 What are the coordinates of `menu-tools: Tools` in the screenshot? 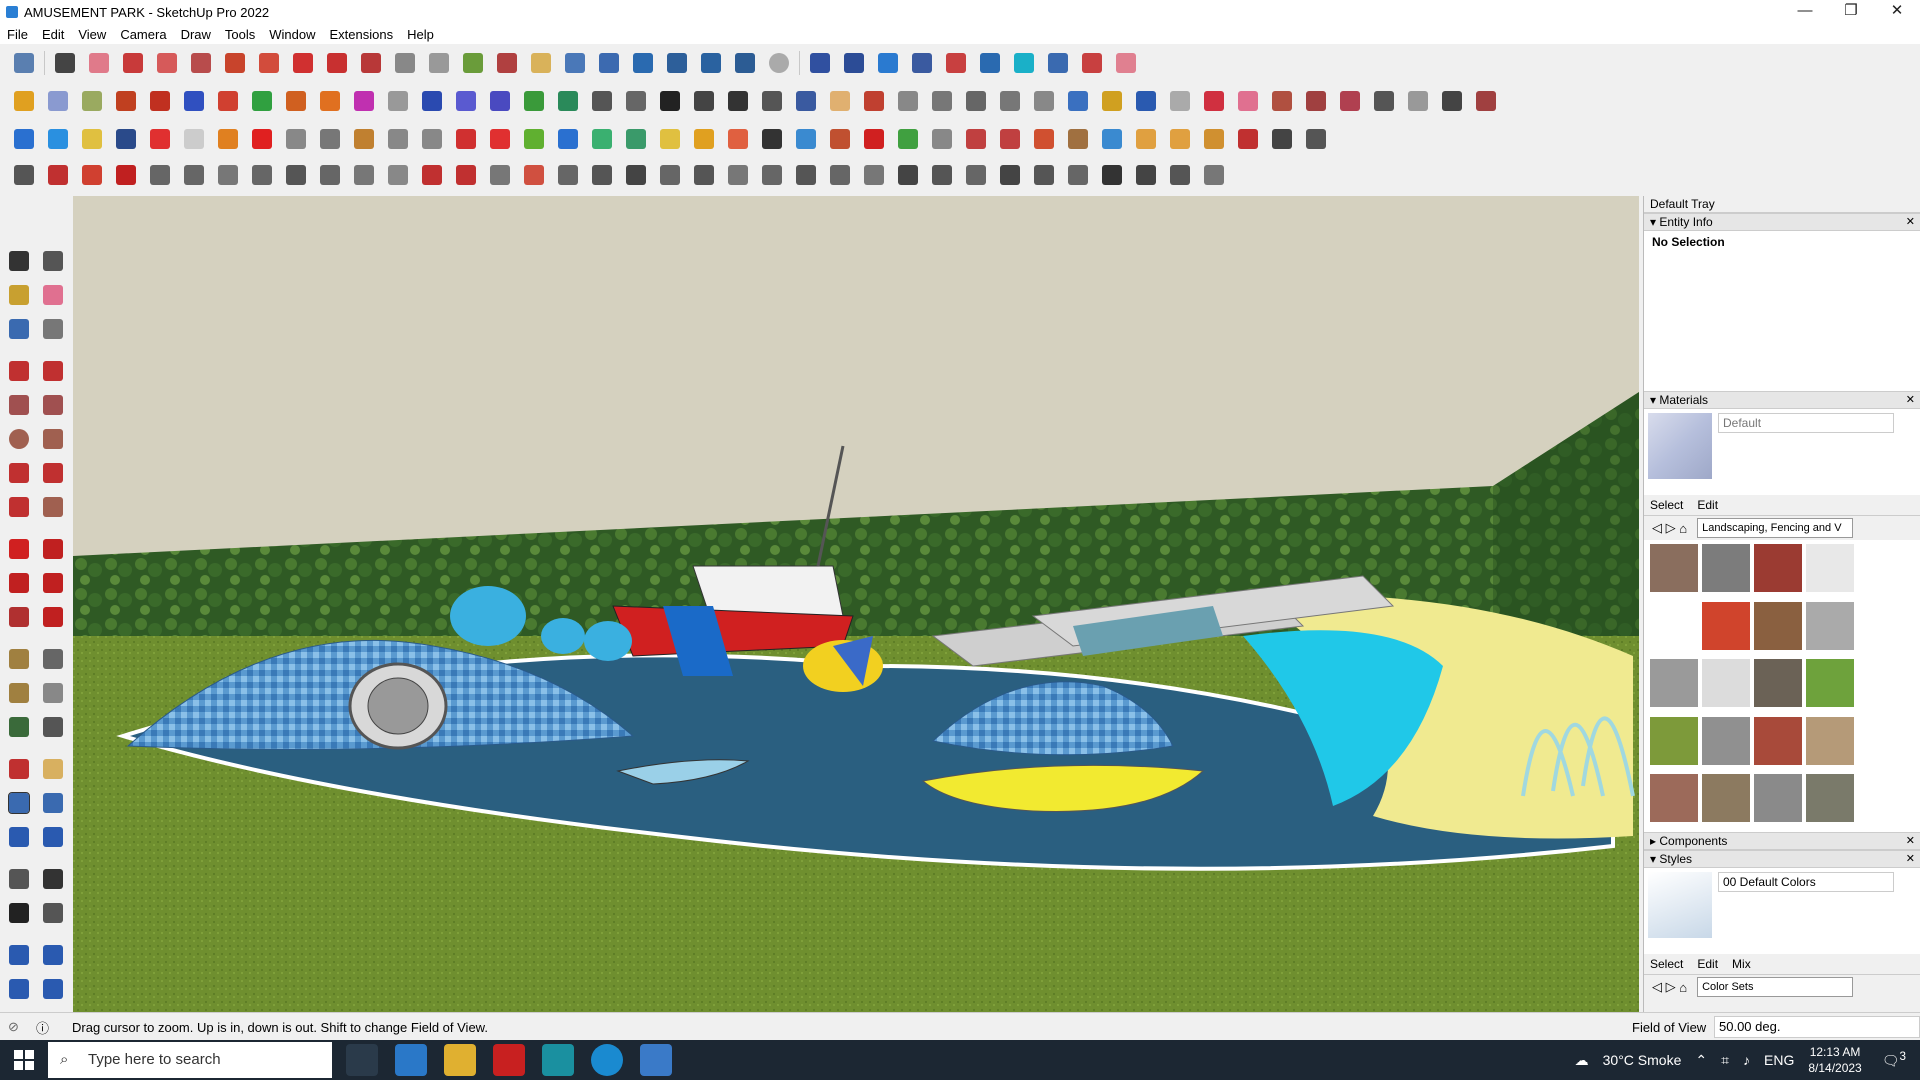 It's located at (240, 34).